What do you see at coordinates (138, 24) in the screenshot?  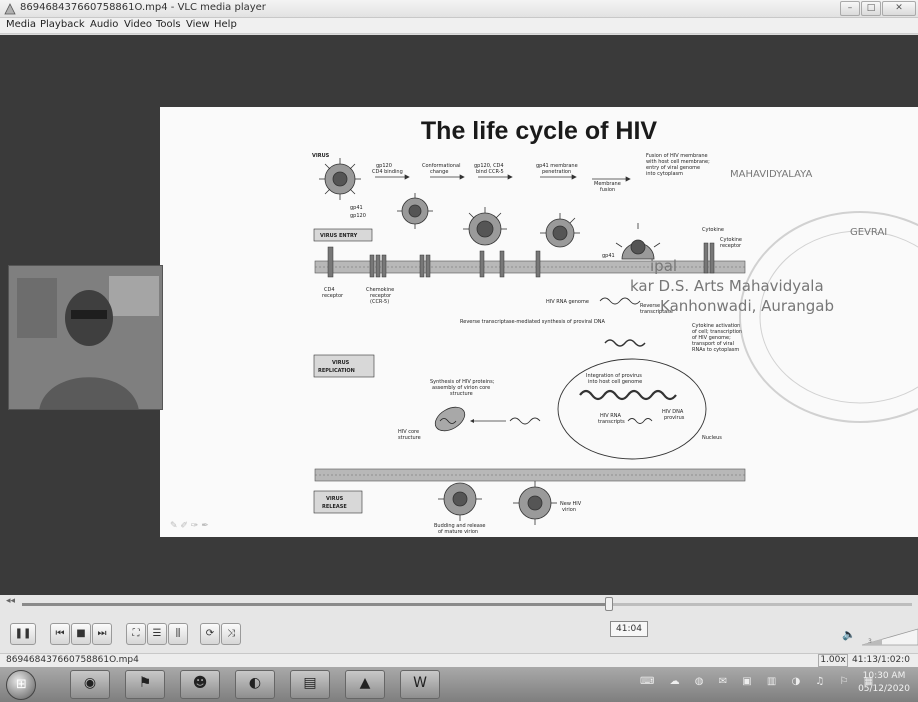 I see `menu-video: Video` at bounding box center [138, 24].